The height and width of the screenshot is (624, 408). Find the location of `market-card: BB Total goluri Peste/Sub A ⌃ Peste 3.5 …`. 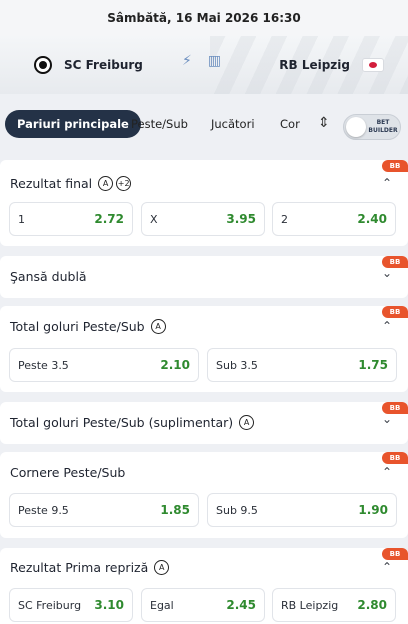

market-card: BB Total goluri Peste/Sub A ⌃ Peste 3.5 … is located at coordinates (204, 349).